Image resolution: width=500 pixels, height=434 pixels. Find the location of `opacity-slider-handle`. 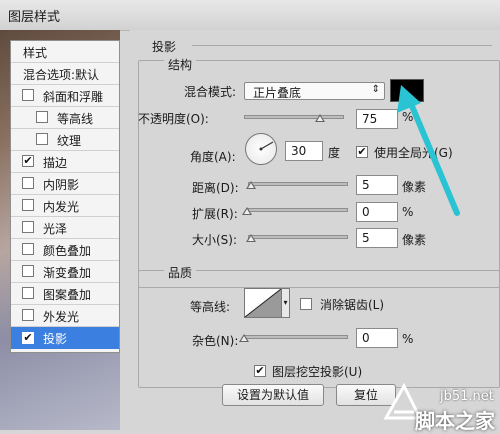

opacity-slider-handle is located at coordinates (320, 118).